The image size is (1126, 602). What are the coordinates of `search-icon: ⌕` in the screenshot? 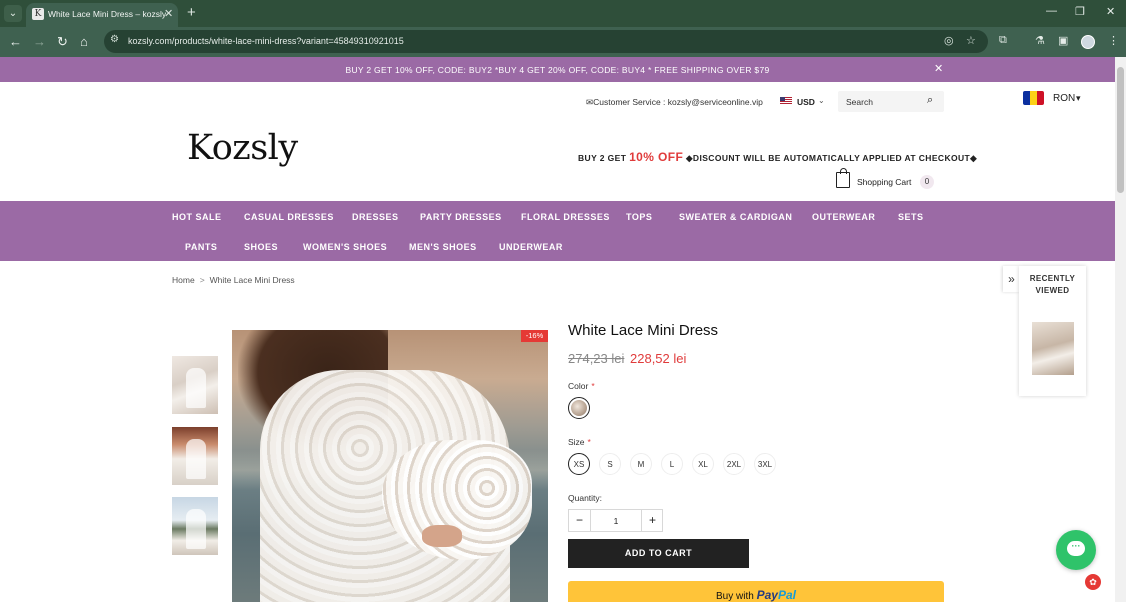 It's located at (930, 100).